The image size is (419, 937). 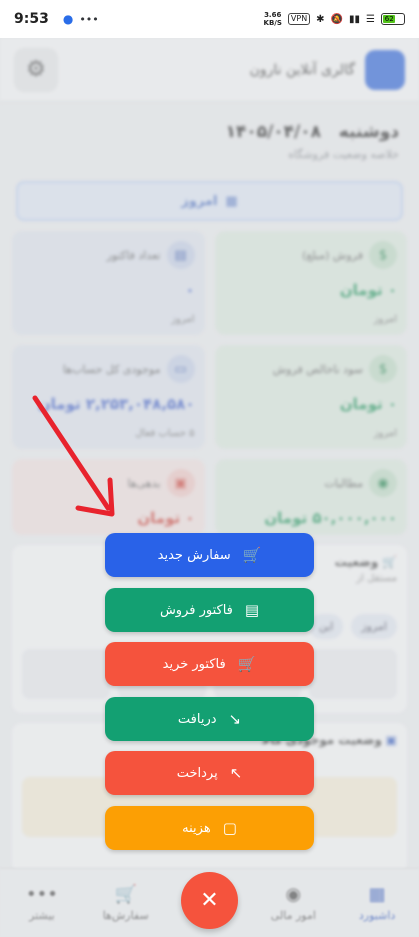 What do you see at coordinates (196, 610) in the screenshot?
I see `button-label: فاکتور فروش` at bounding box center [196, 610].